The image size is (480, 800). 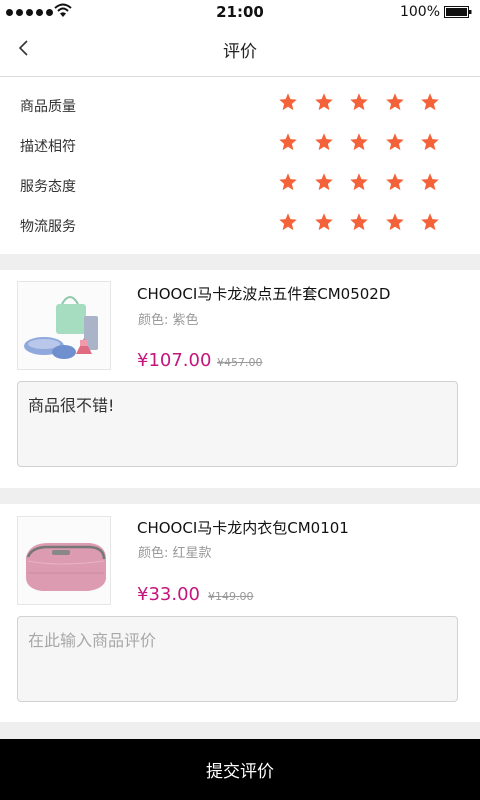 I want to click on product-color: 颜色: 紫色, so click(x=168, y=320).